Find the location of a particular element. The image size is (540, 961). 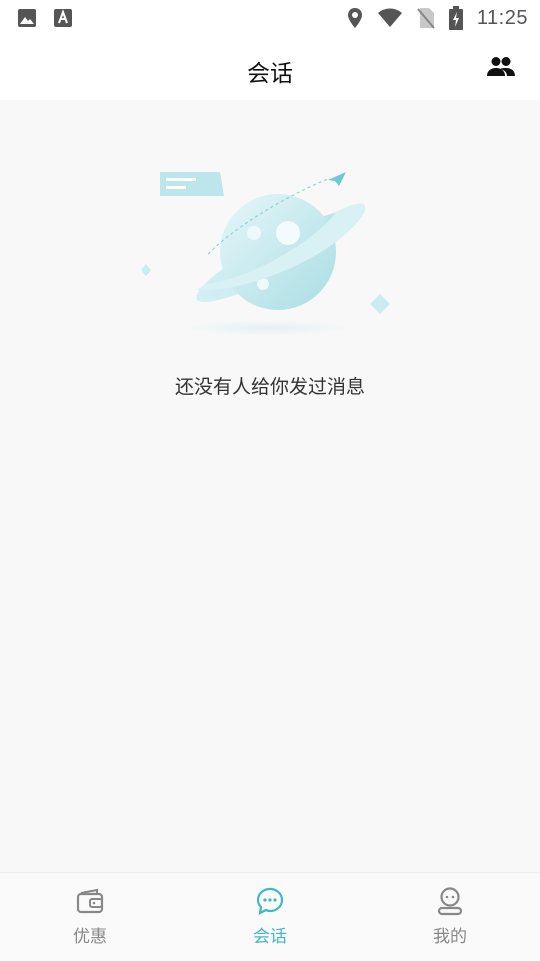

tab-profile: 我的 is located at coordinates (450, 917).